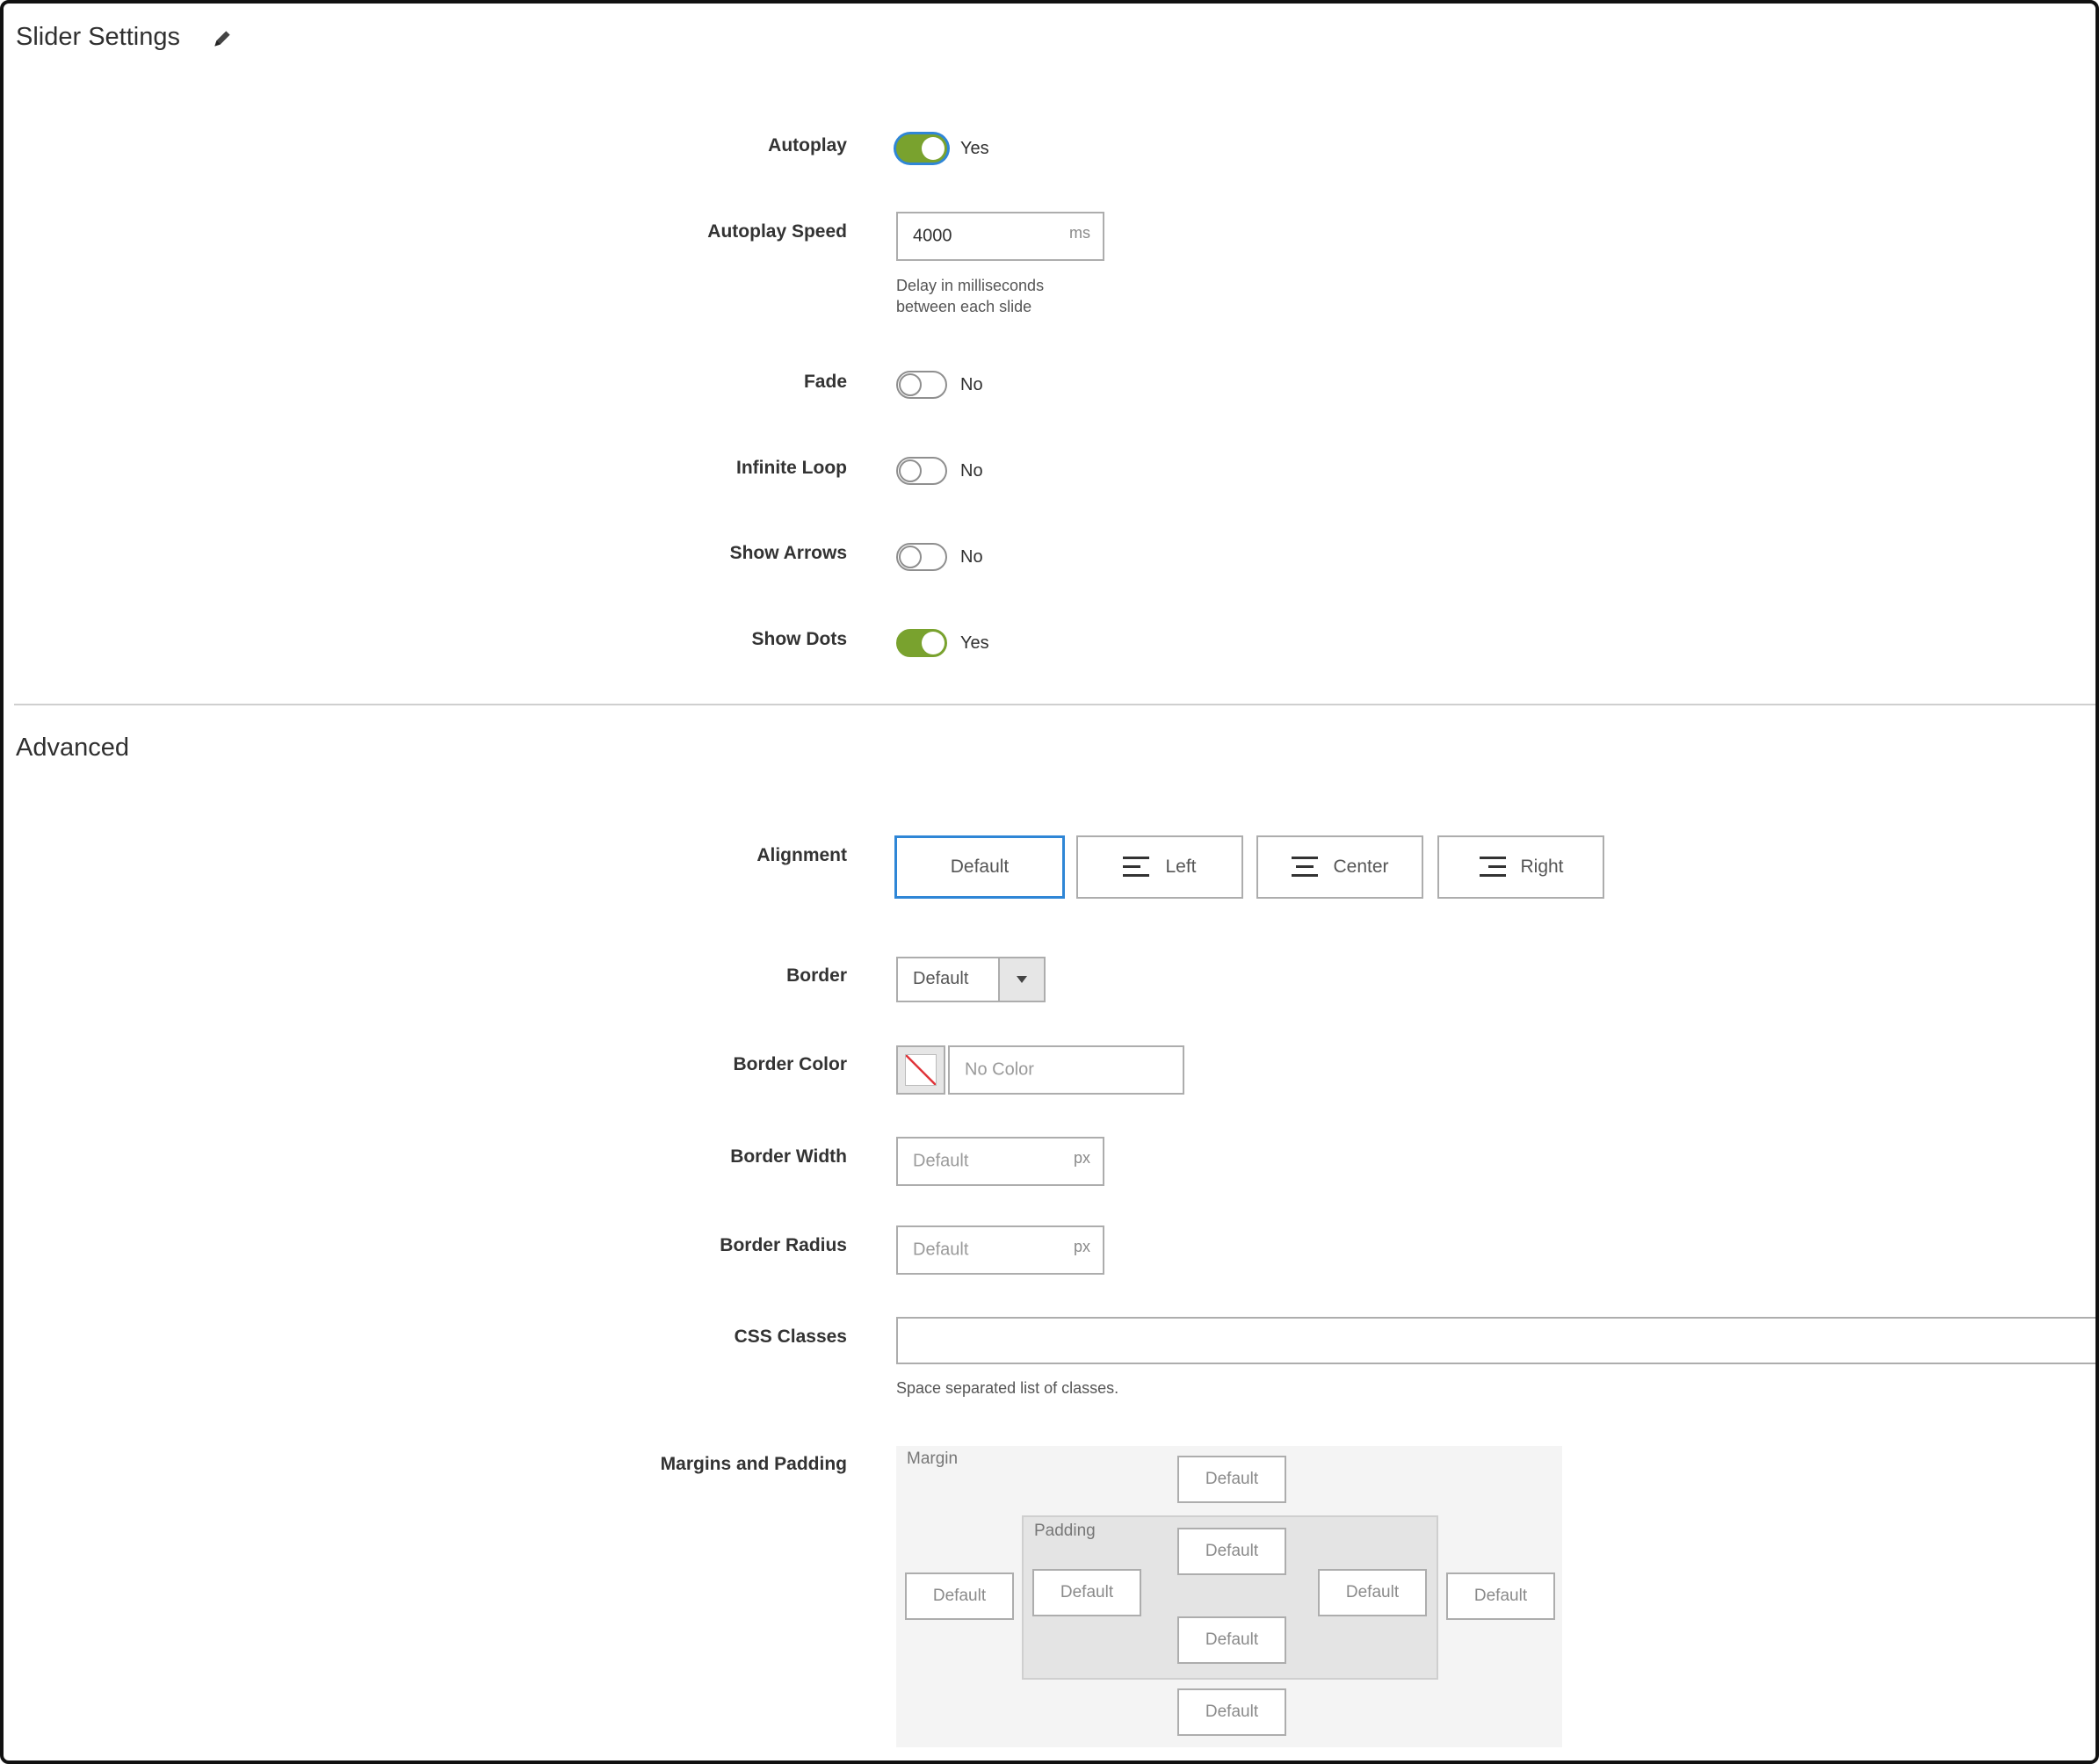 The height and width of the screenshot is (1764, 2099). What do you see at coordinates (788, 553) in the screenshot?
I see `show-arrows-label: Show Arrows` at bounding box center [788, 553].